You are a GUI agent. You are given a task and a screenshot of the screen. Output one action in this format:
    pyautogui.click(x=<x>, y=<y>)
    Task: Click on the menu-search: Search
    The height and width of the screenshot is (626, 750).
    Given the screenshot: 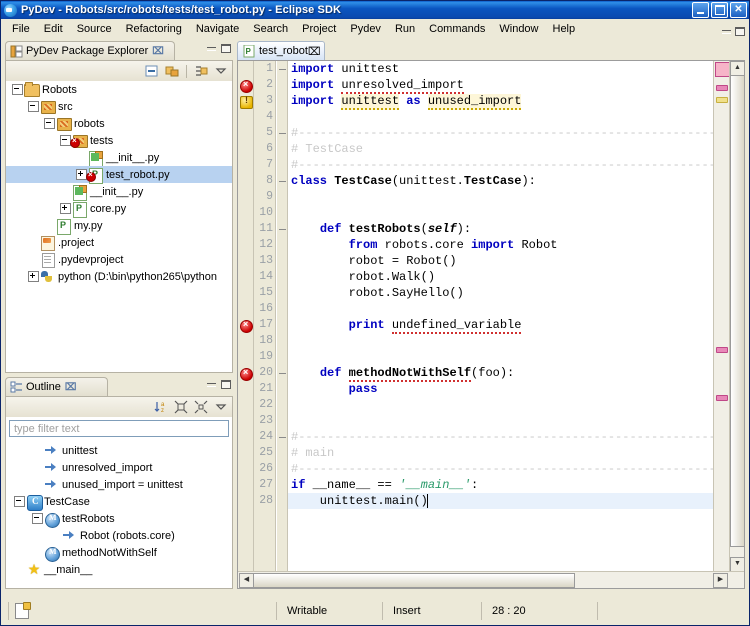 What is the action you would take?
    pyautogui.click(x=270, y=29)
    